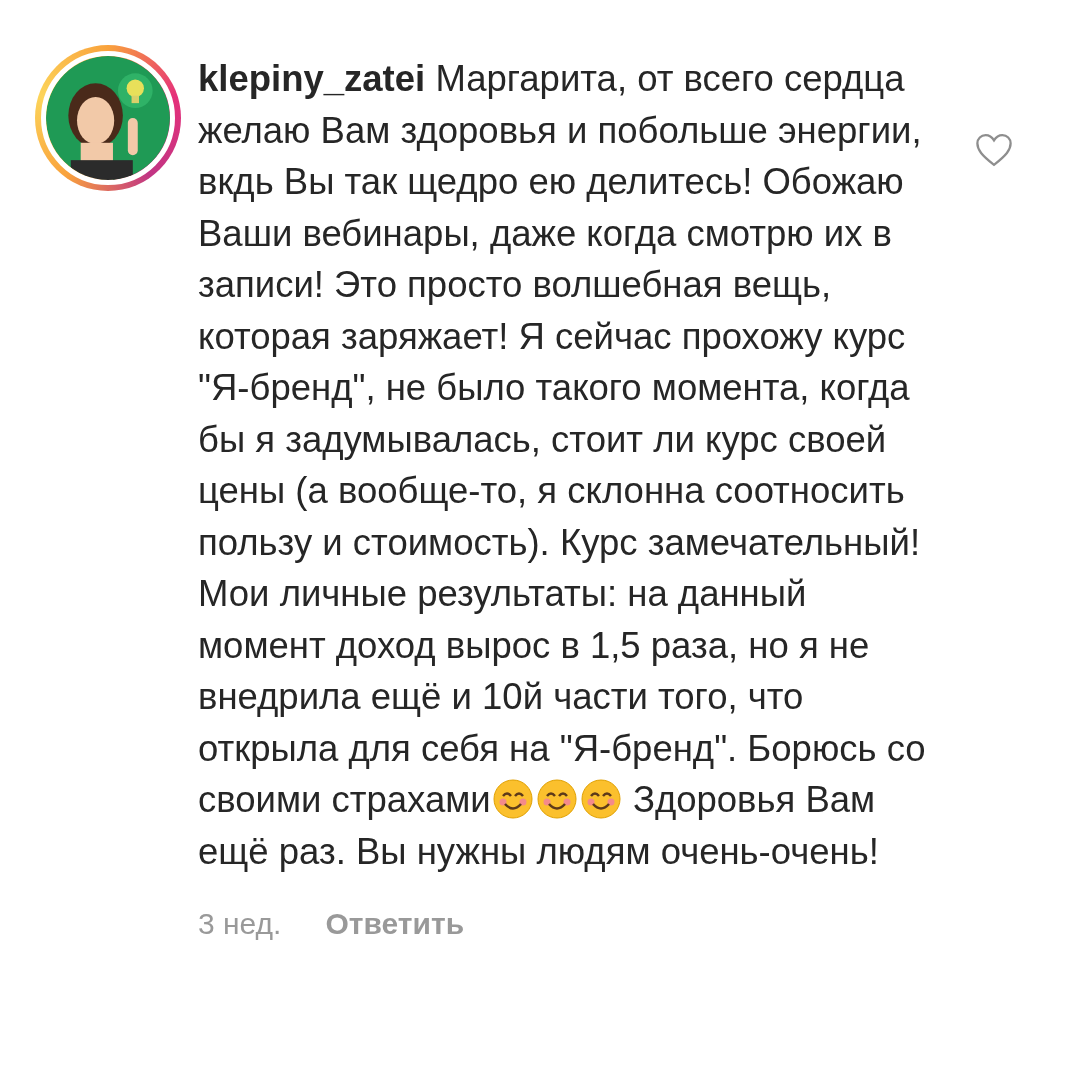  Describe the element at coordinates (312, 78) in the screenshot. I see `username-link: klepiny_zatei` at that location.